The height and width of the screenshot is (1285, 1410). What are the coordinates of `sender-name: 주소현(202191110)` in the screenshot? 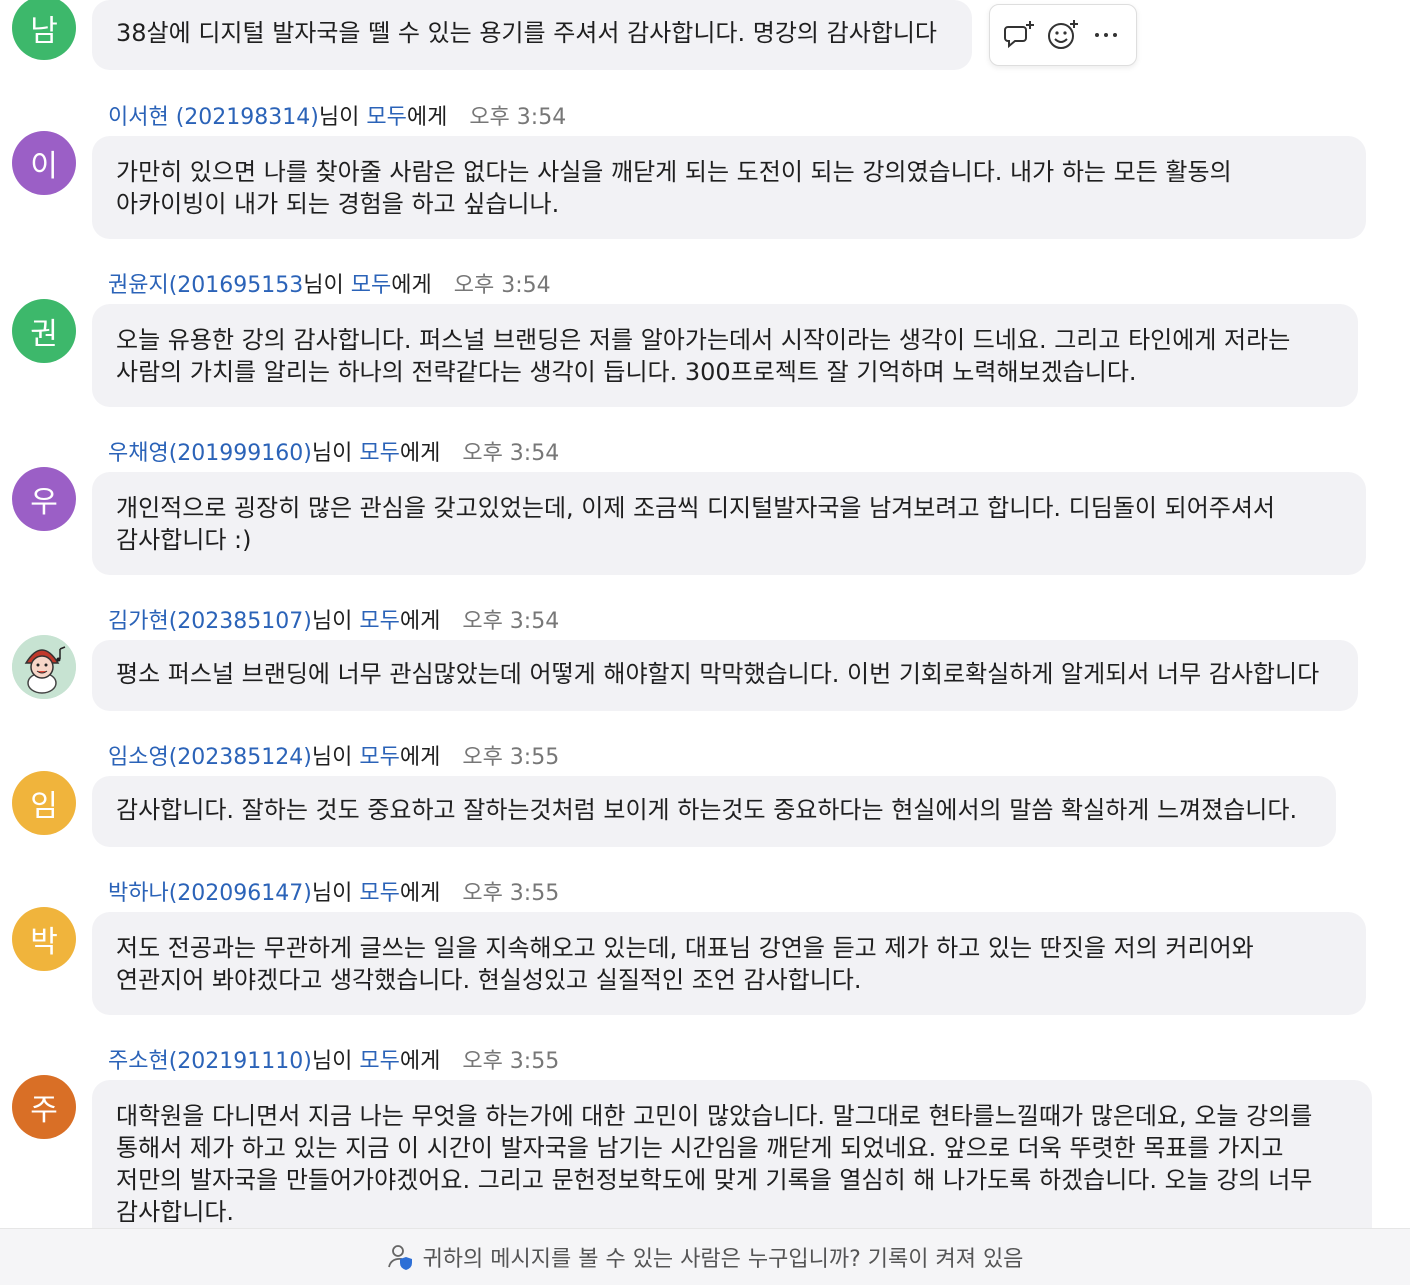 It's located at (210, 1061).